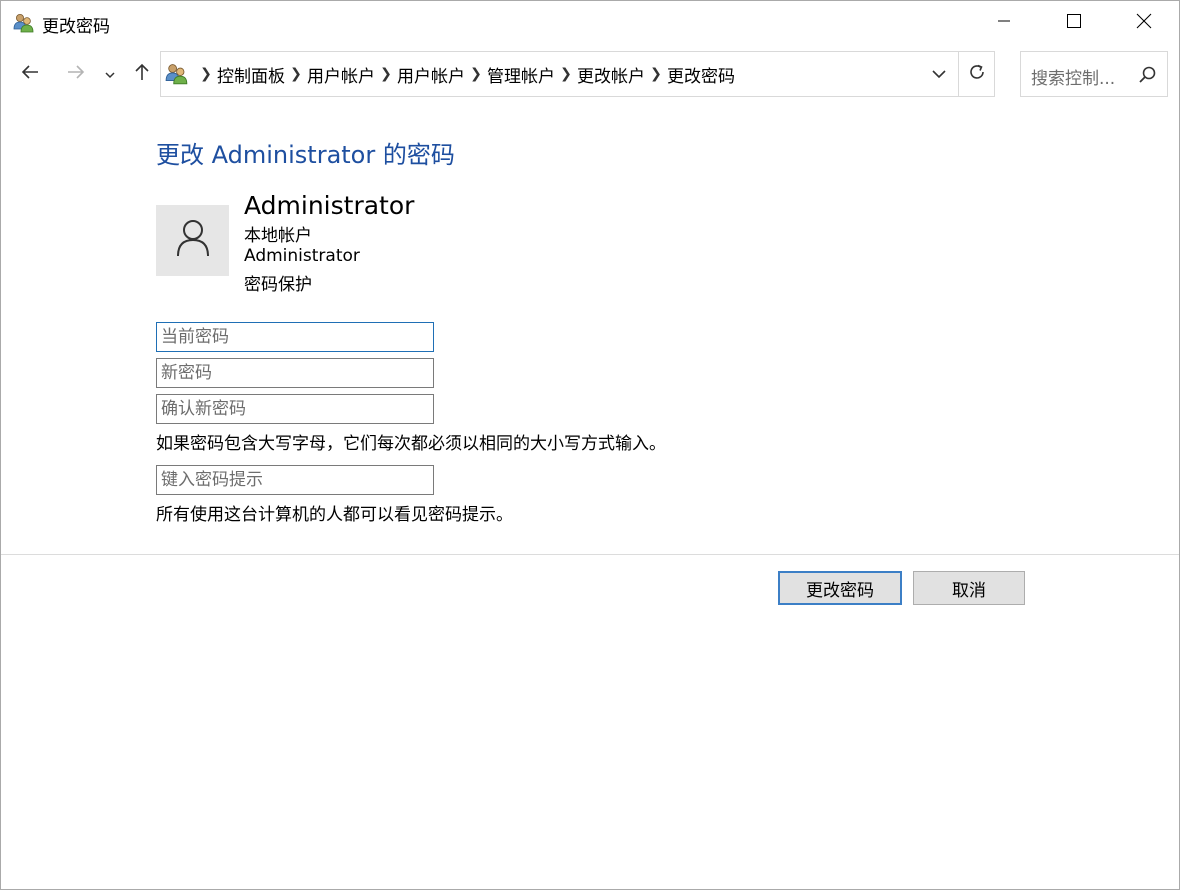 The image size is (1180, 890). I want to click on hint-visibility-note: 所有使用这台计算机的人都可以看见密码提示。, so click(334, 515).